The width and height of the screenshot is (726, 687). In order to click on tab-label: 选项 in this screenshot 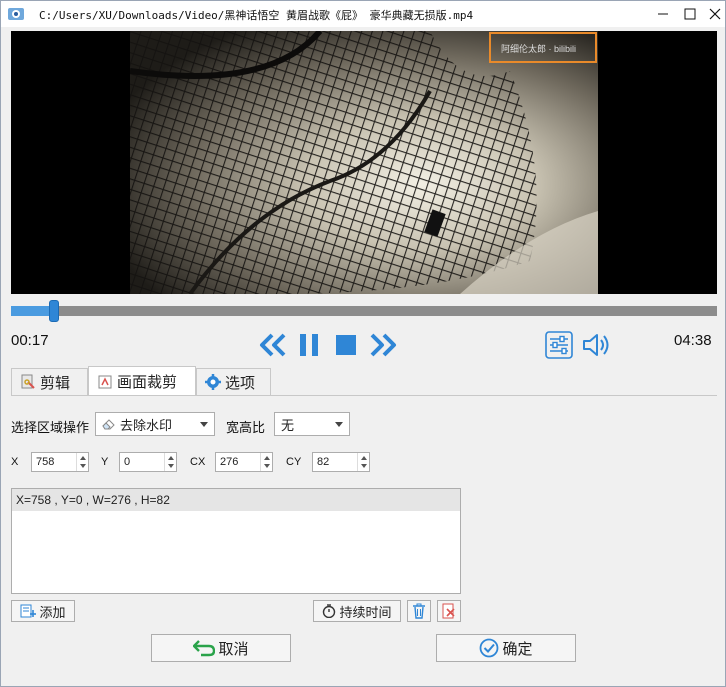, I will do `click(240, 383)`.